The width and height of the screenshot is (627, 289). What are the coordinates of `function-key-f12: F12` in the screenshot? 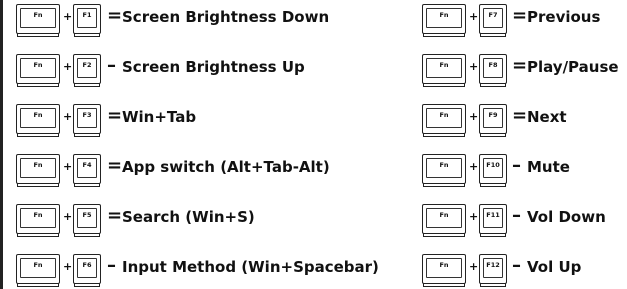 It's located at (493, 270).